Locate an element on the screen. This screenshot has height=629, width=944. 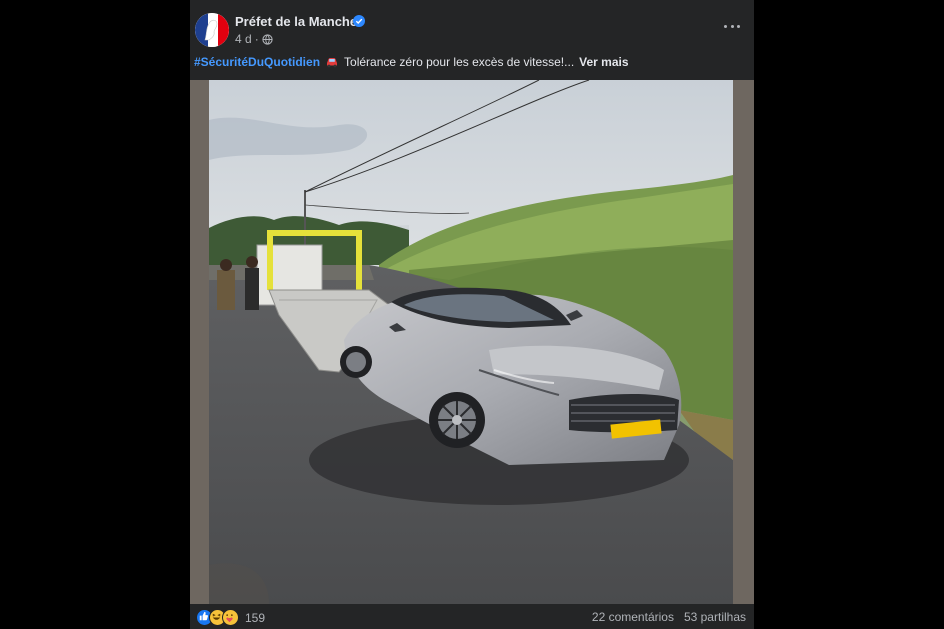
reactions-summary: 159 is located at coordinates (230, 617).